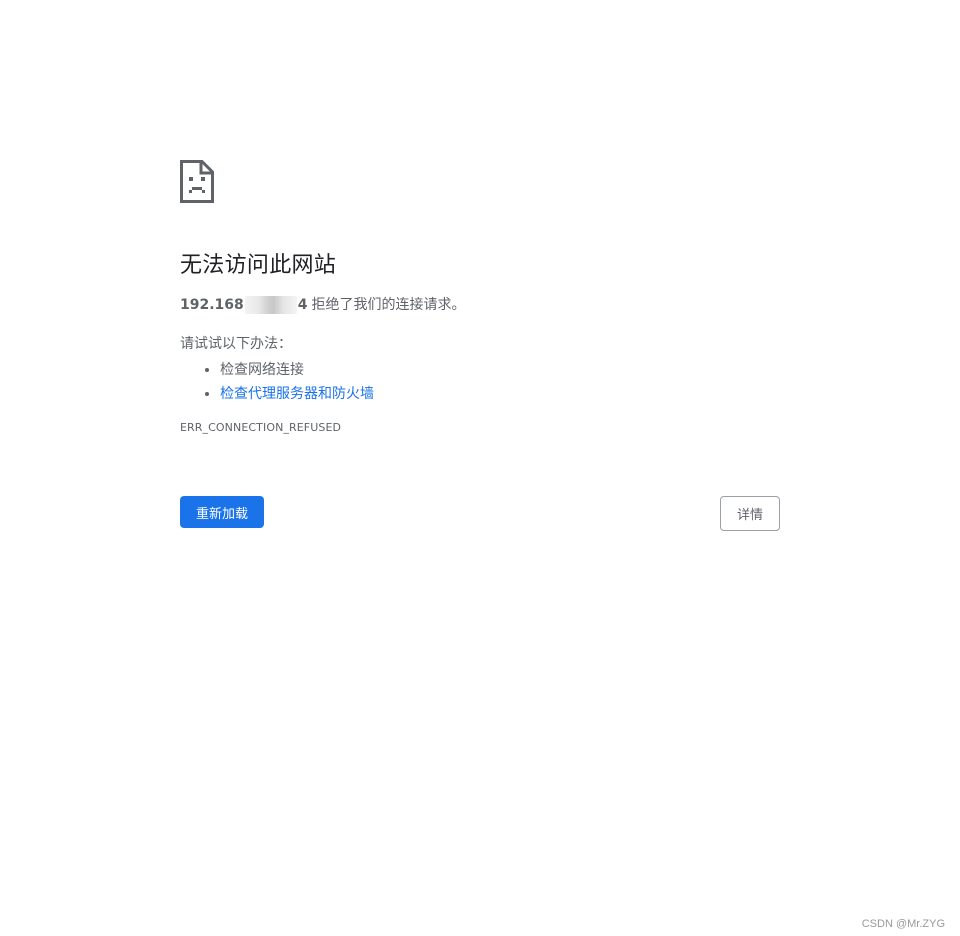  I want to click on suggestion-link: 检查代理服务器和防火墙, so click(297, 394).